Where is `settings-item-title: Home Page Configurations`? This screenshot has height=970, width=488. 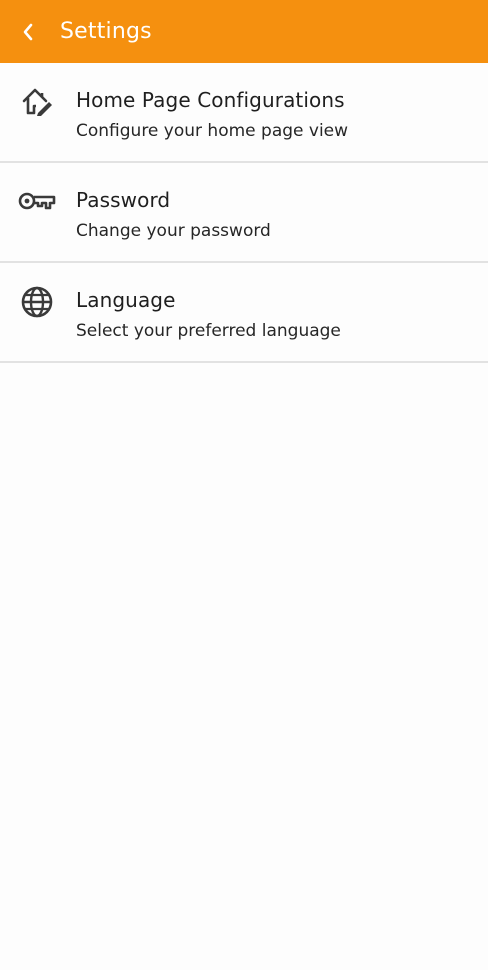
settings-item-title: Home Page Configurations is located at coordinates (210, 100).